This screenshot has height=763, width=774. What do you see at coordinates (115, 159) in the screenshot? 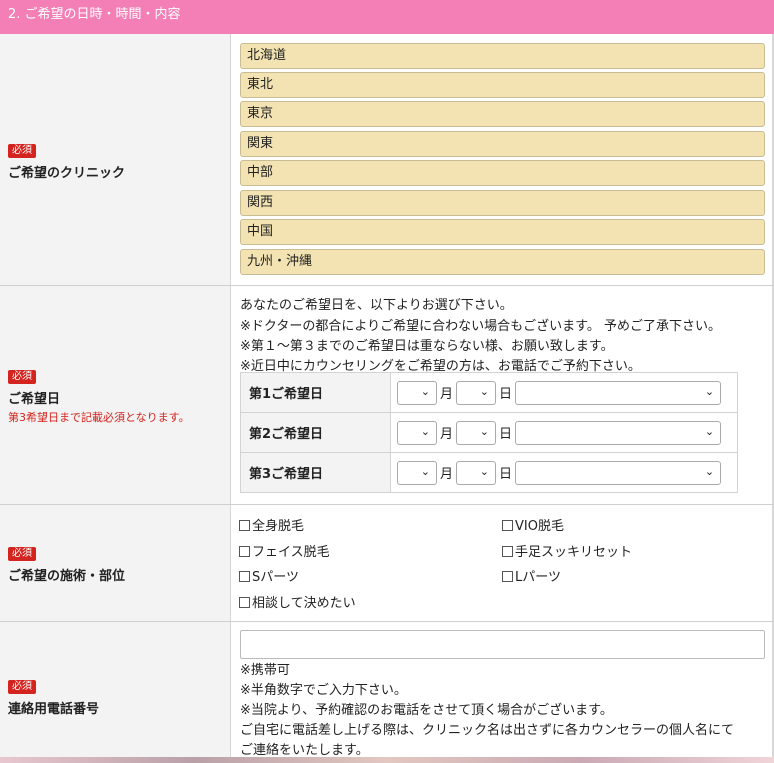
I see `clinic-label-cell: 必須 ご希望のクリニック` at bounding box center [115, 159].